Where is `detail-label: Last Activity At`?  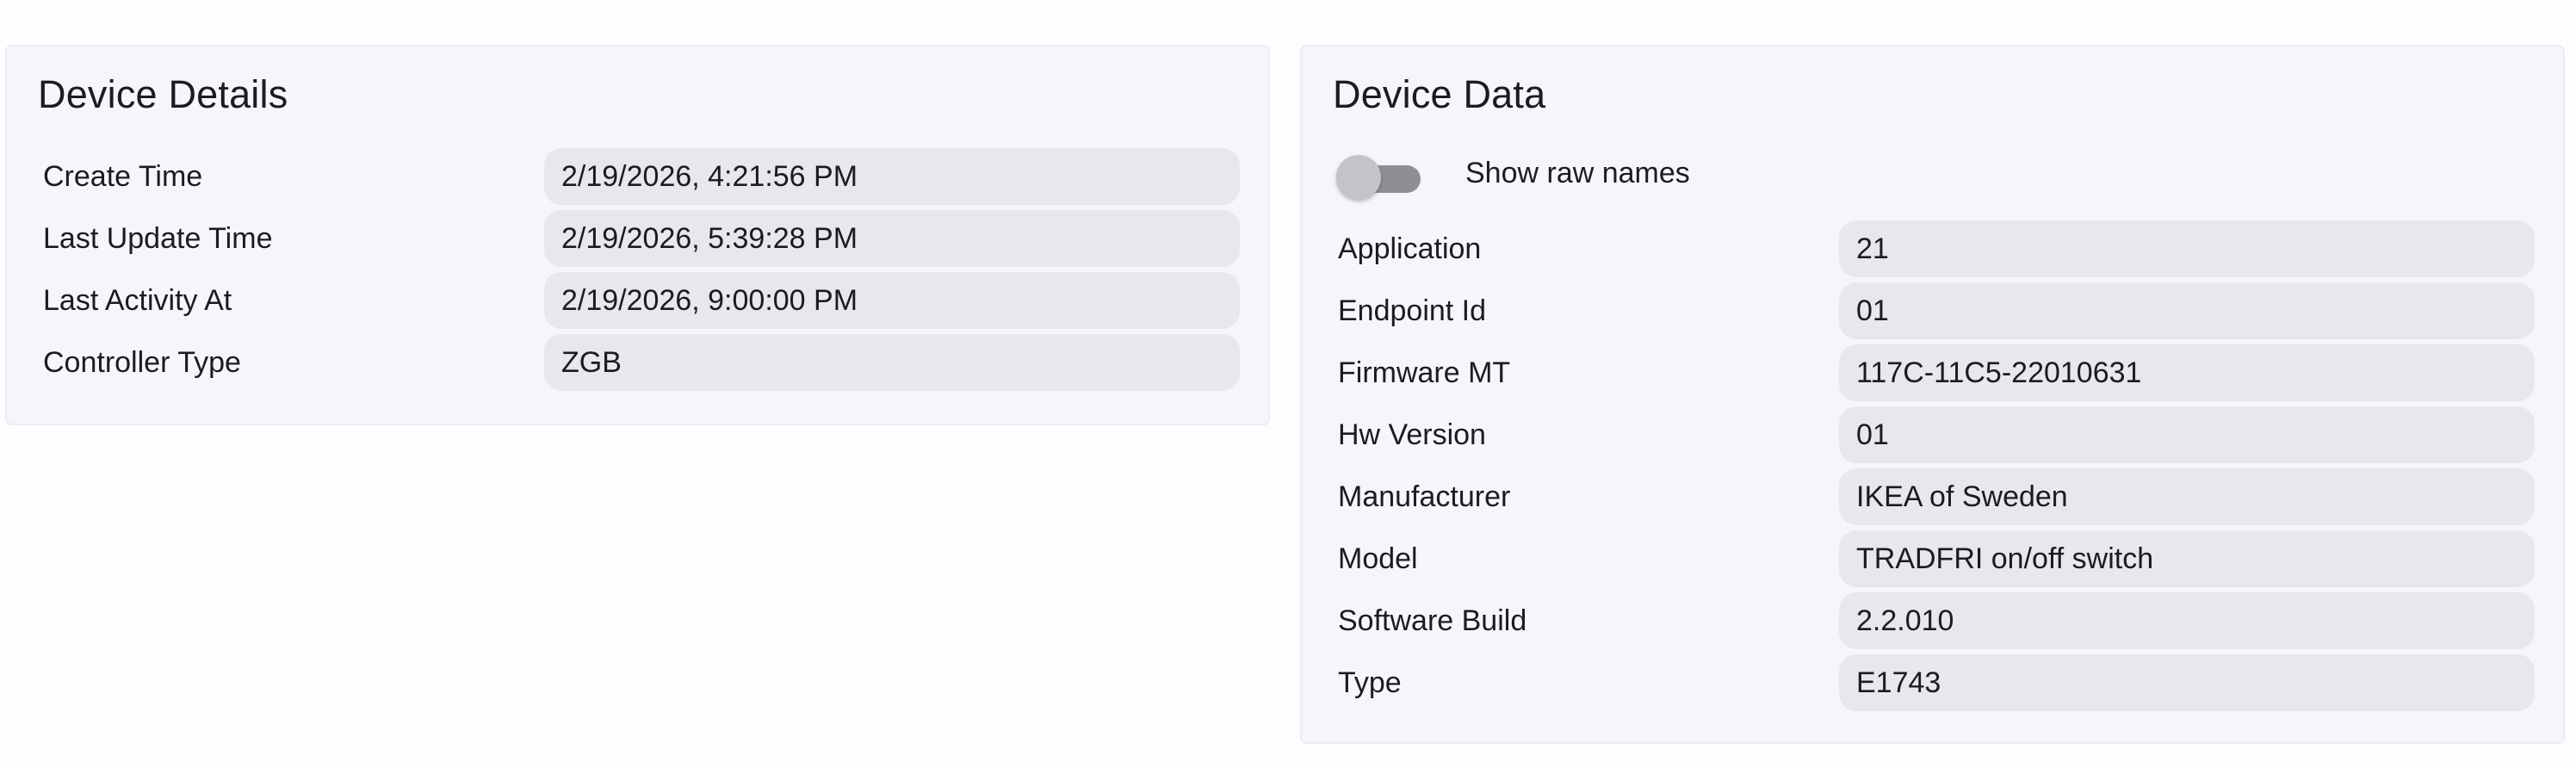 detail-label: Last Activity At is located at coordinates (137, 300).